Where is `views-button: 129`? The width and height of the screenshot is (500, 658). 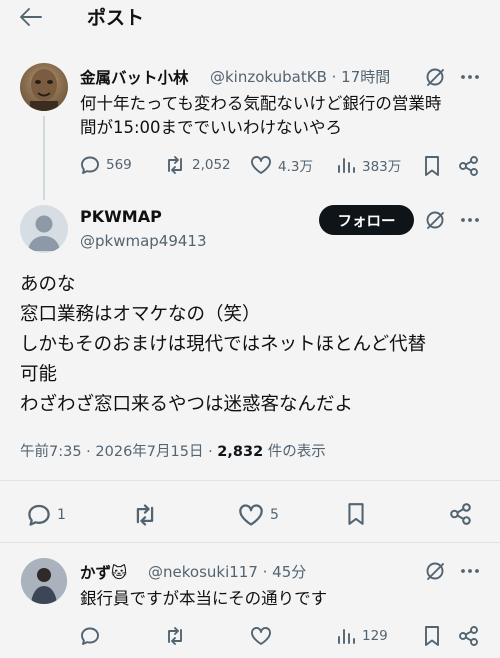
views-button: 129 is located at coordinates (362, 636).